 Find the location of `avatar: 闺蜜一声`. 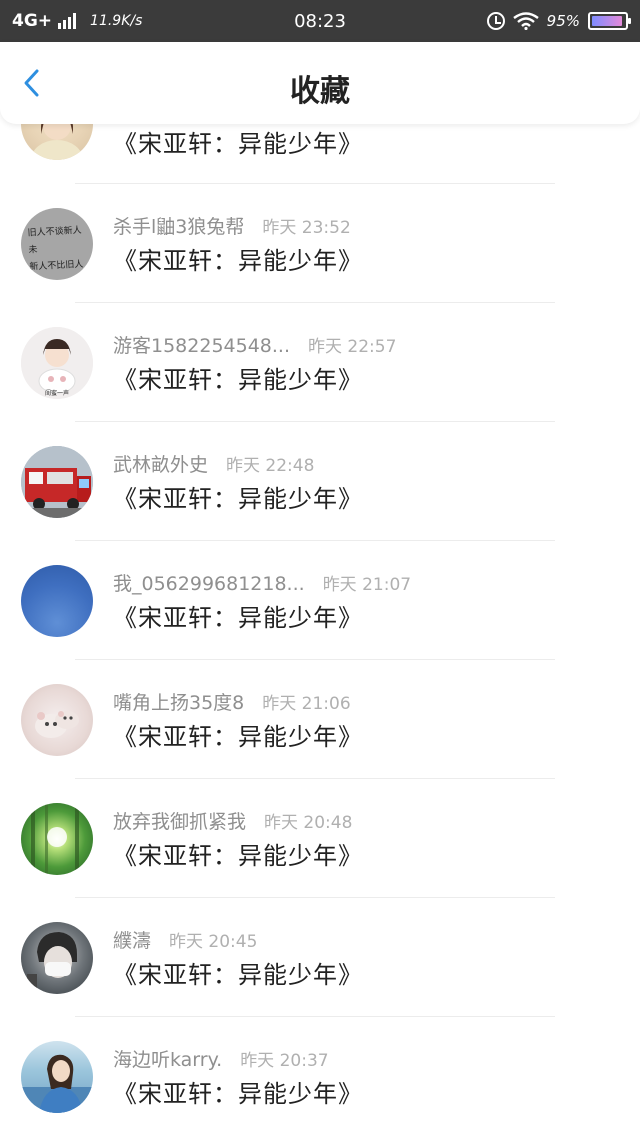

avatar: 闺蜜一声 is located at coordinates (57, 363).